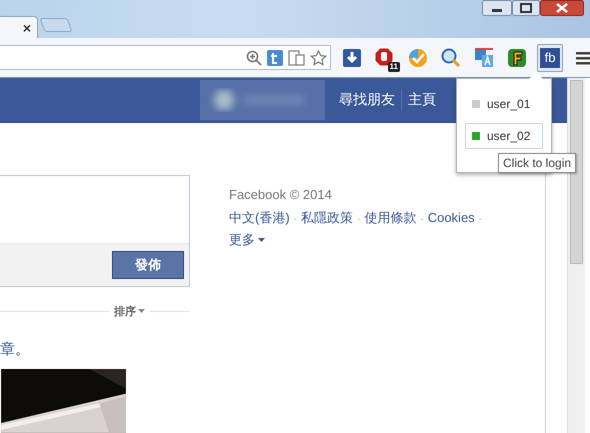  What do you see at coordinates (517, 58) in the screenshot?
I see `letter-f-icon` at bounding box center [517, 58].